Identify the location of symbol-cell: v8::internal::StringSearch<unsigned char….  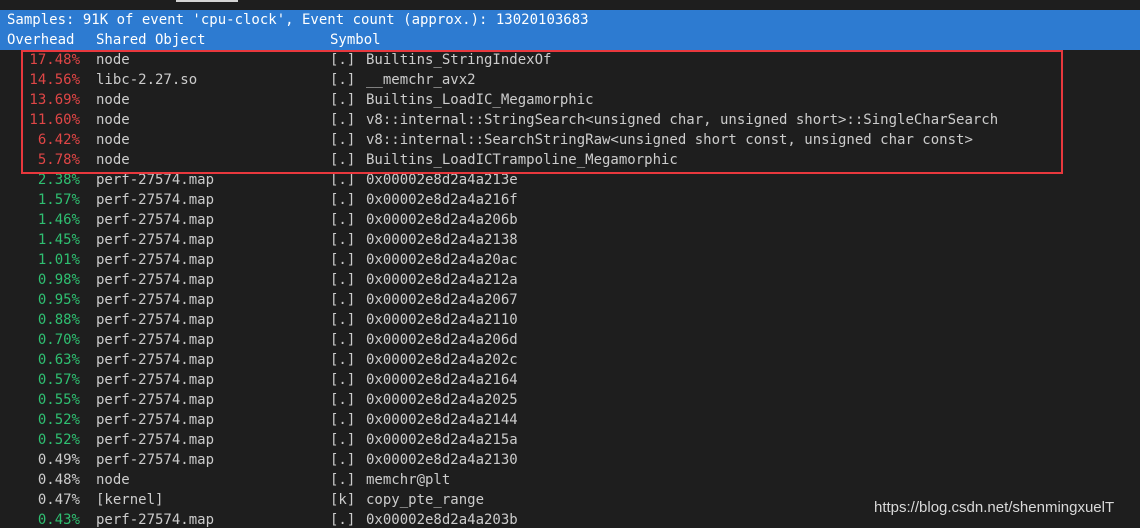
(682, 120).